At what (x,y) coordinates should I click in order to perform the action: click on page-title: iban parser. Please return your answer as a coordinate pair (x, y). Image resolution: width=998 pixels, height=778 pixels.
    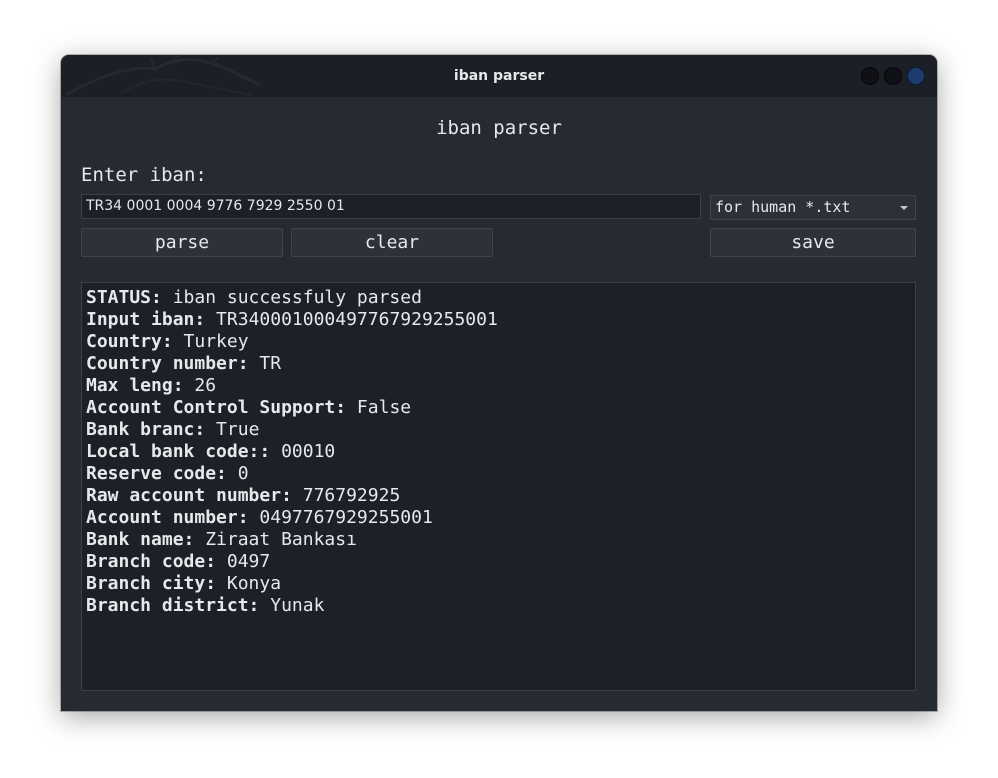
    Looking at the image, I should click on (499, 128).